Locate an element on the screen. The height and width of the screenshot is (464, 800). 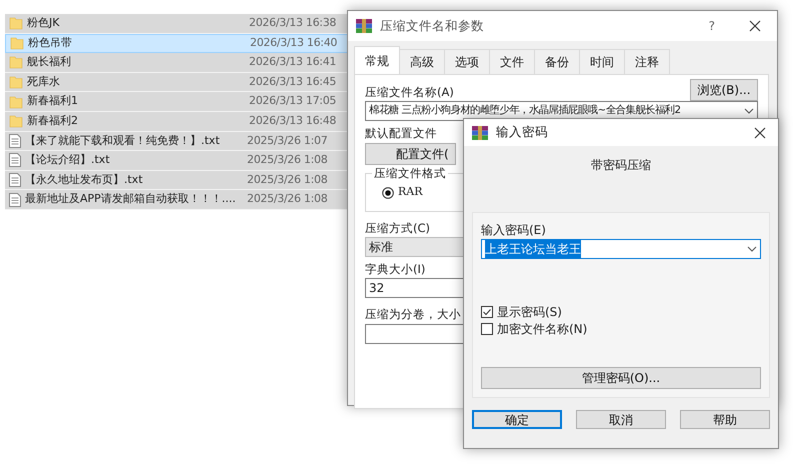
option-label: 显示密码(S) is located at coordinates (529, 312).